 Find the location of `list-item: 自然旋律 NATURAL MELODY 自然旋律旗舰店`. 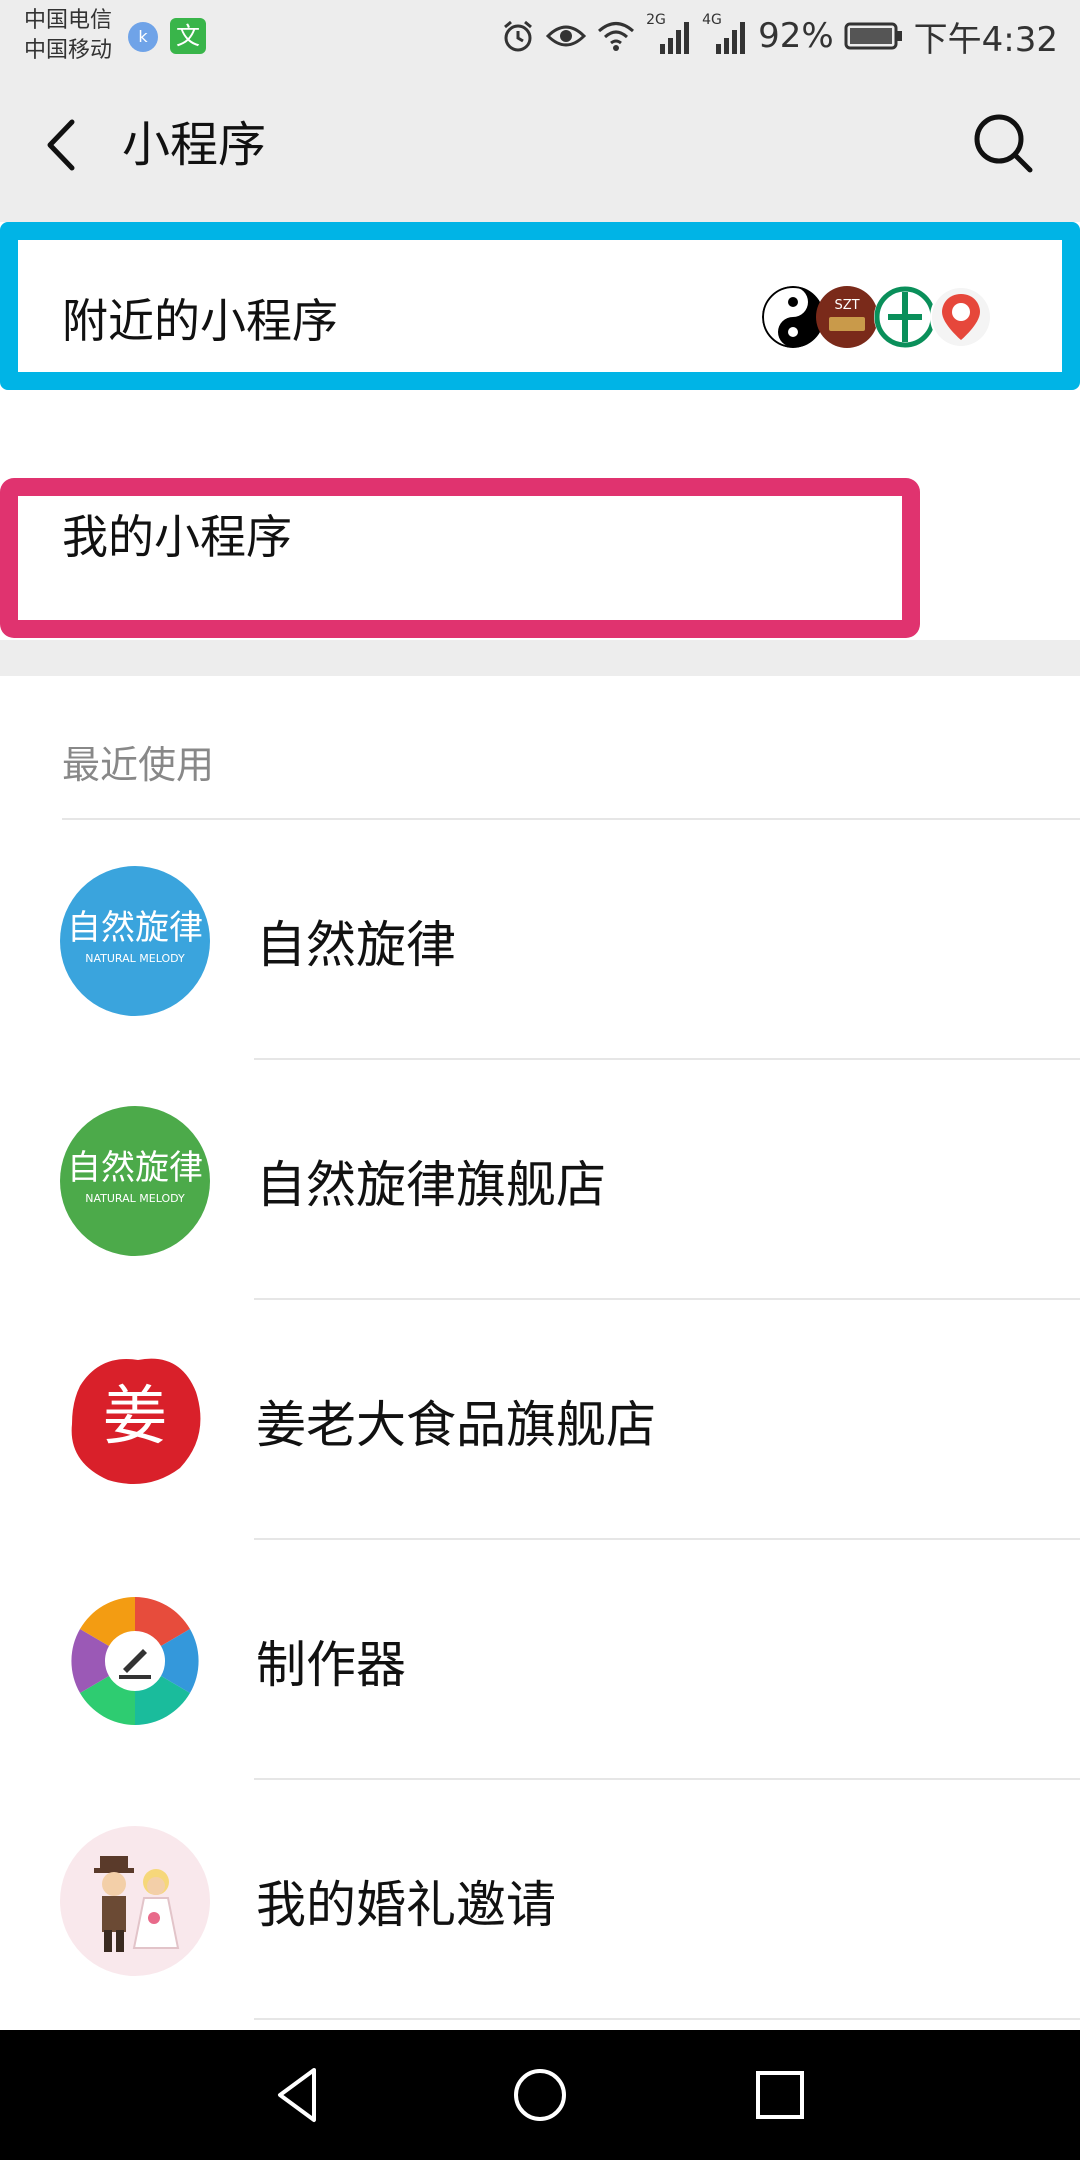

list-item: 自然旋律 NATURAL MELODY 自然旋律旗舰店 is located at coordinates (540, 1180).